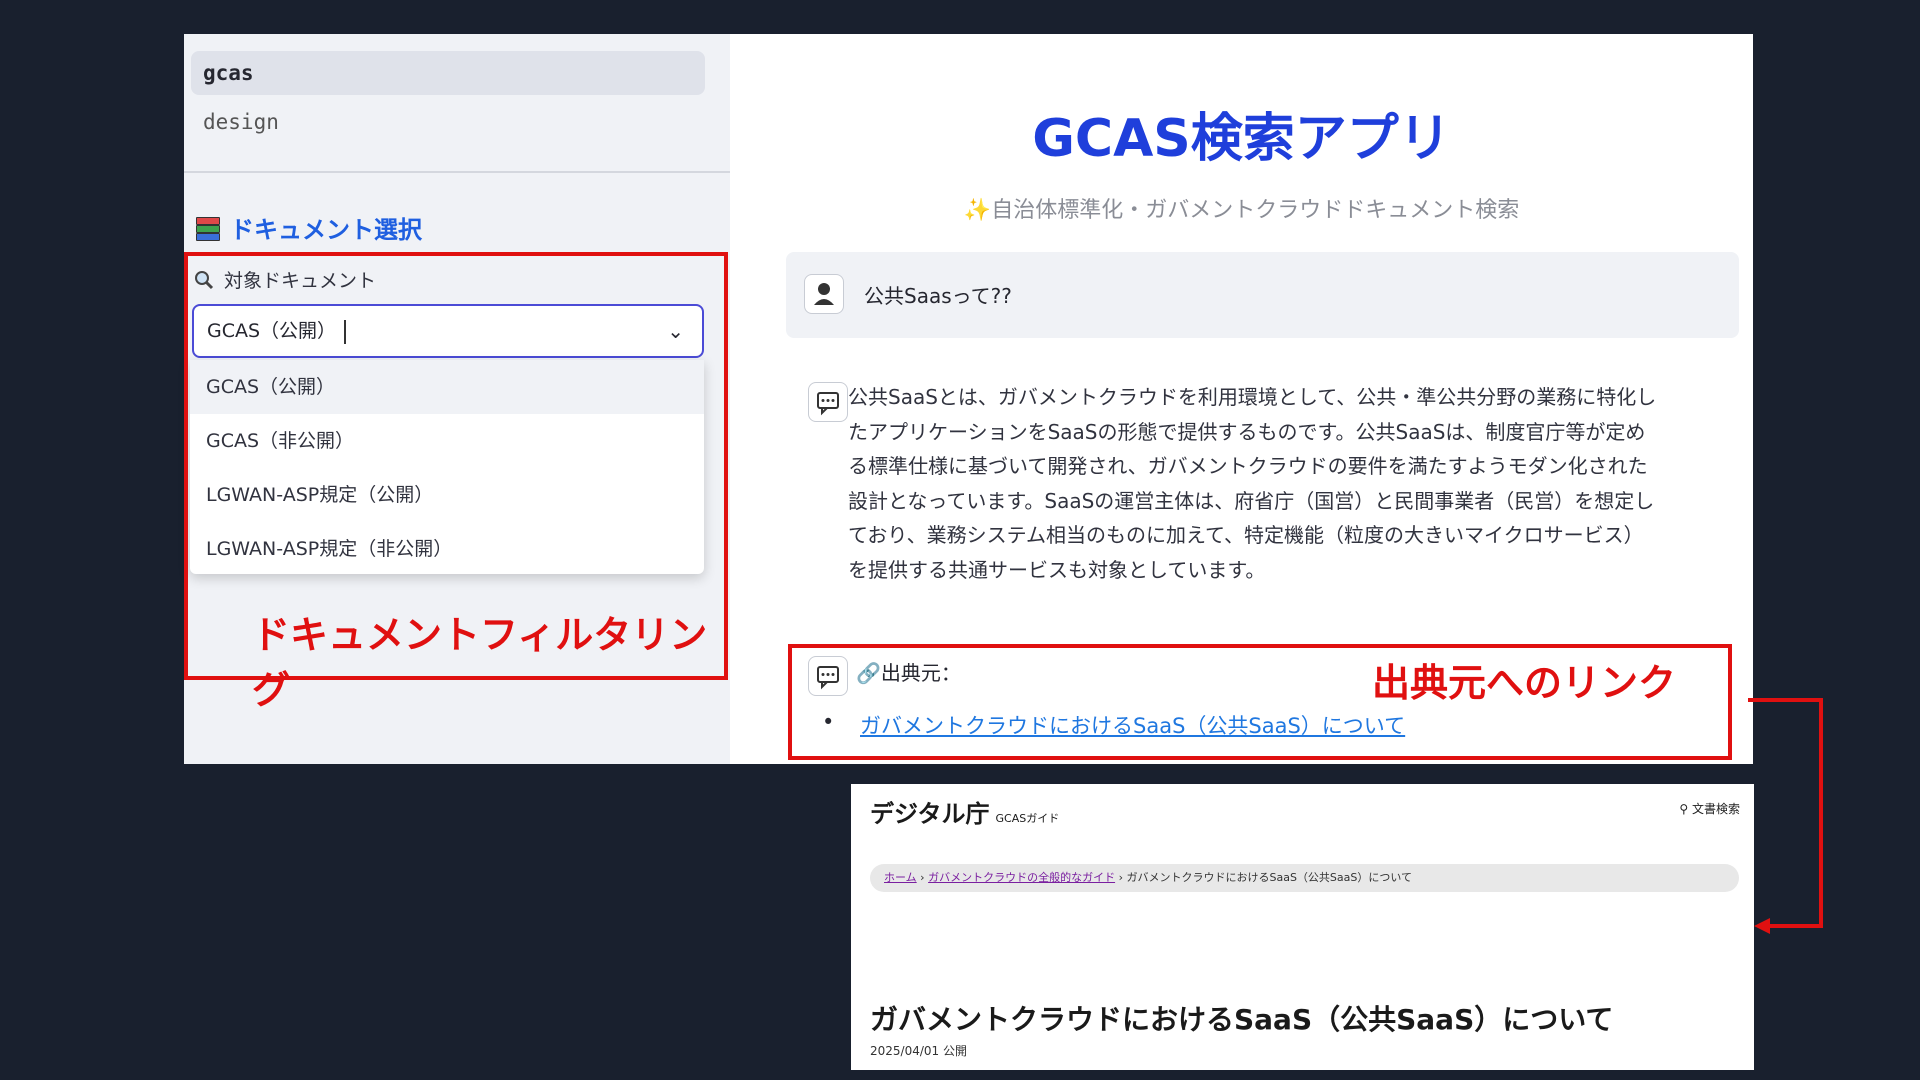  What do you see at coordinates (448, 73) in the screenshot?
I see `nav-item-gcas: gcas` at bounding box center [448, 73].